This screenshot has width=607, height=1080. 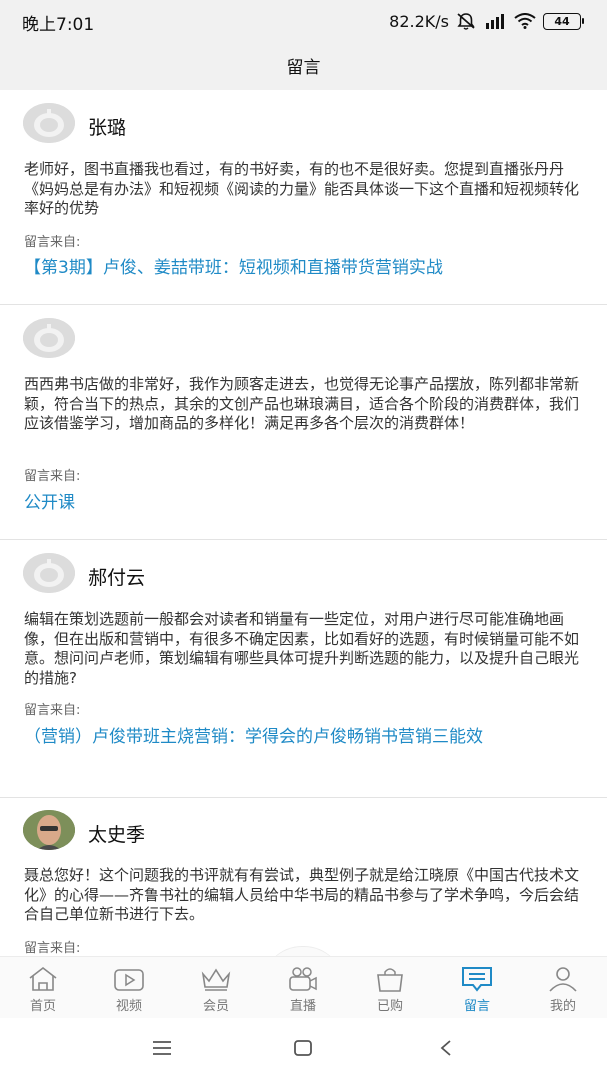 What do you see at coordinates (563, 979) in the screenshot?
I see `user-icon` at bounding box center [563, 979].